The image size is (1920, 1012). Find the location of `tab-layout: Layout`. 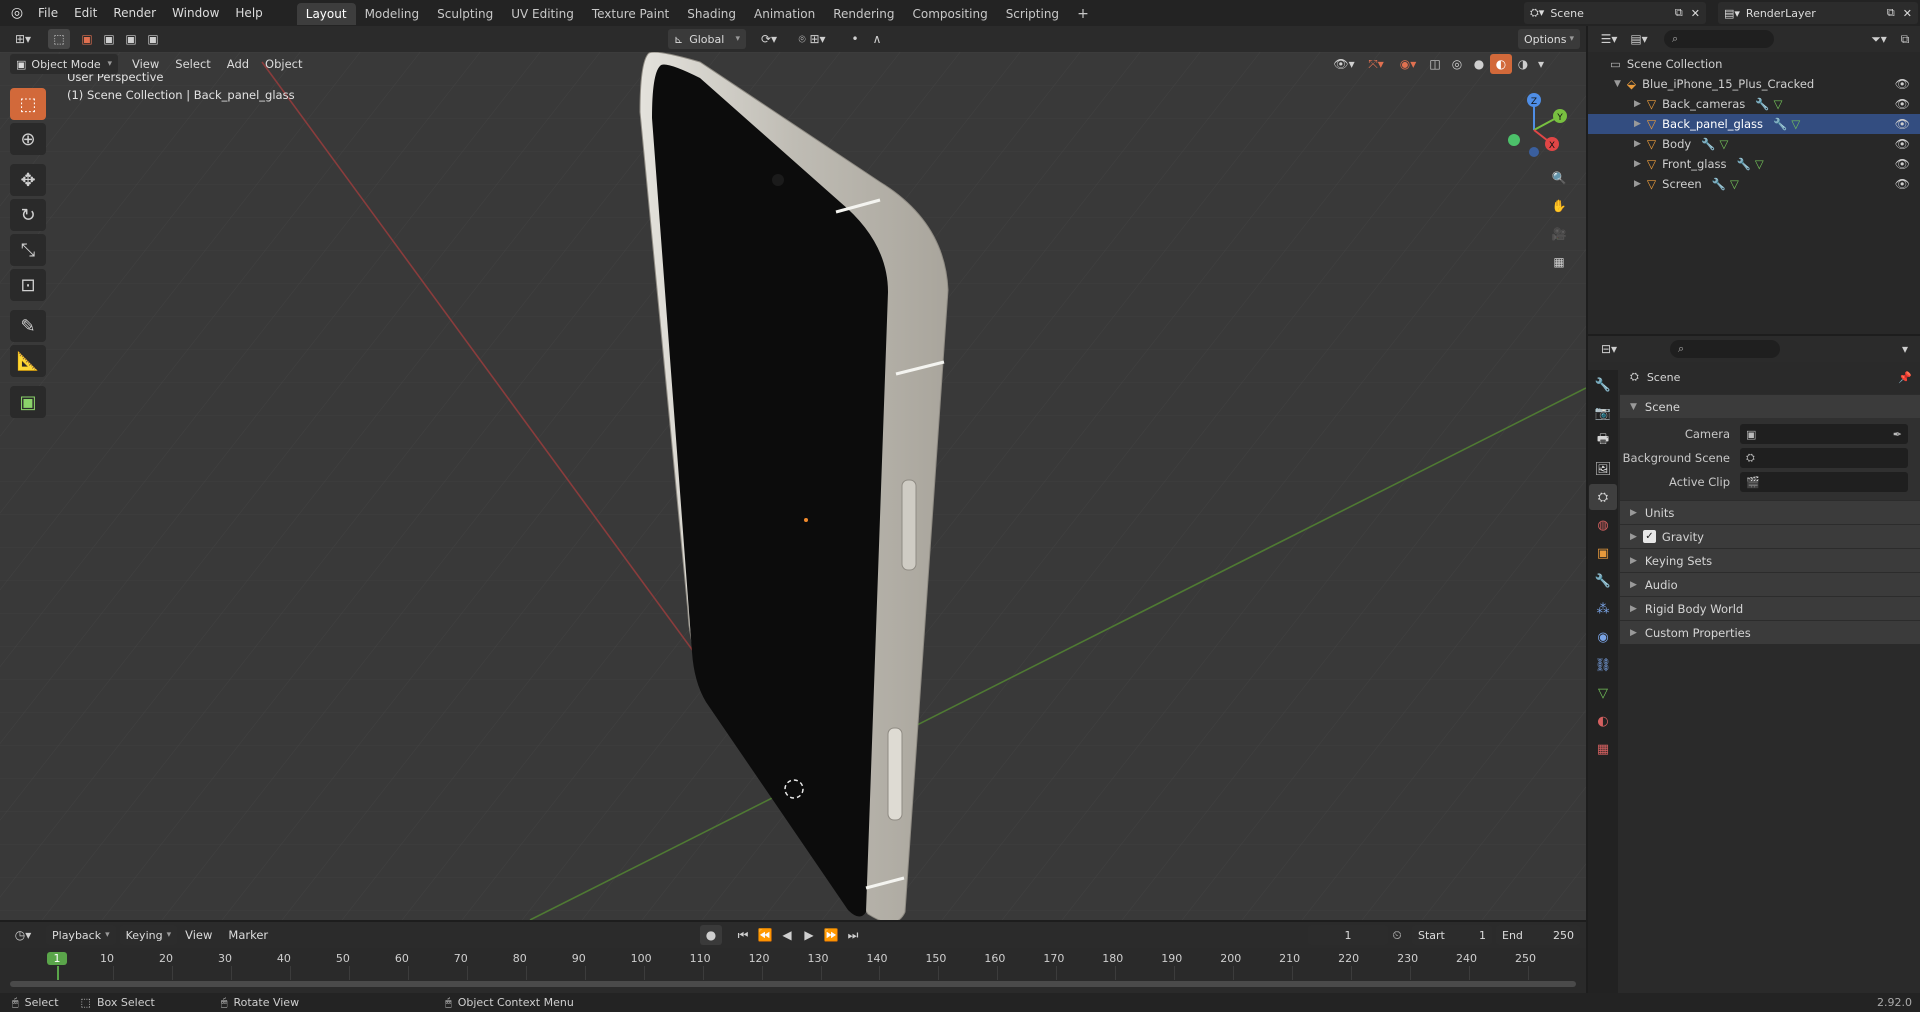

tab-layout: Layout is located at coordinates (326, 14).